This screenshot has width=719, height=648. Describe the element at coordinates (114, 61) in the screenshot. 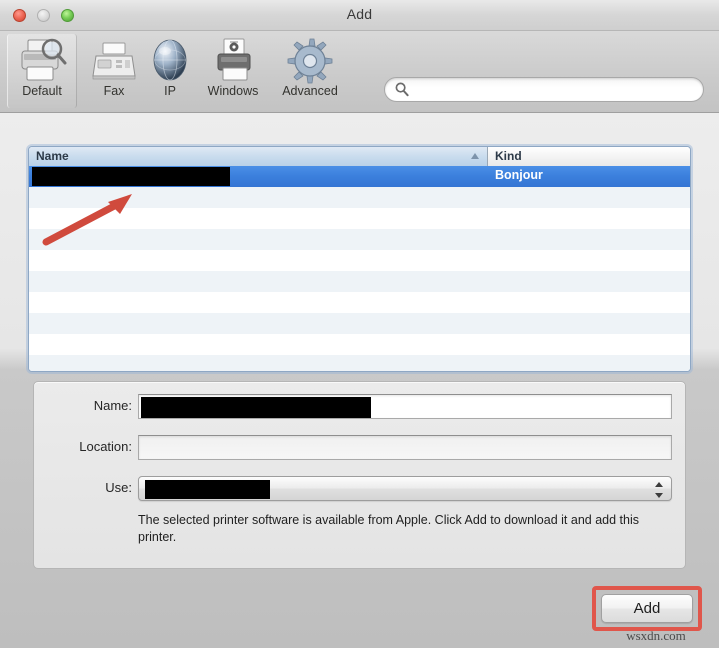

I see `fax-machine-icon` at that location.